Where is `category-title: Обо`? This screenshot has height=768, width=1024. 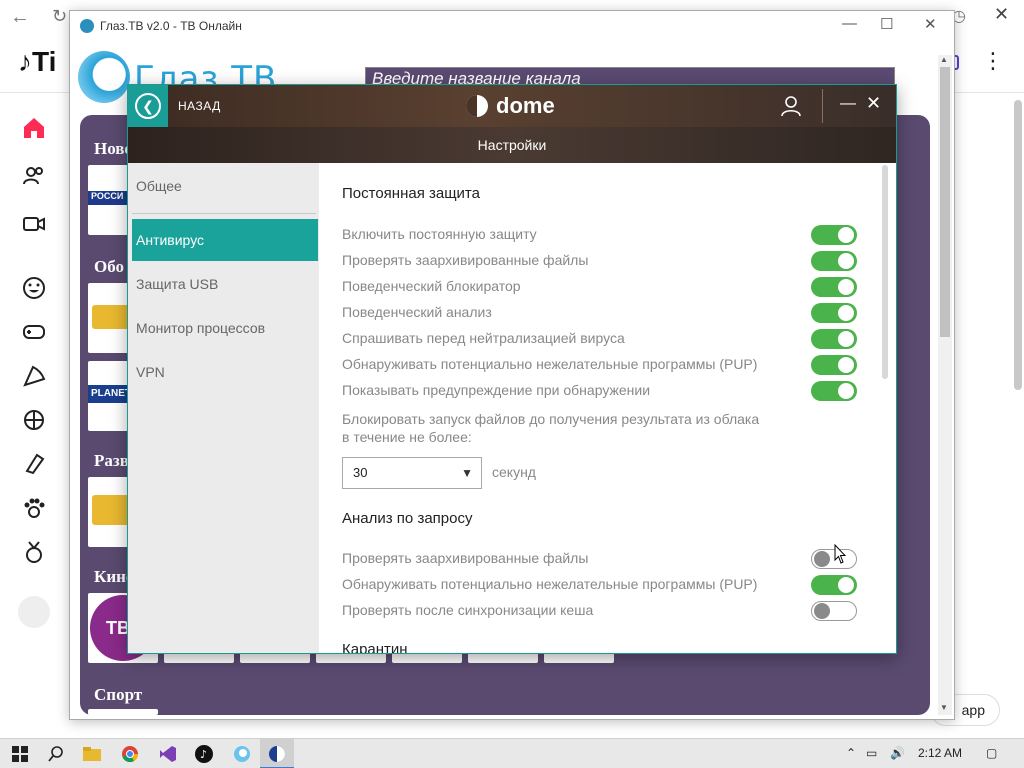 category-title: Обо is located at coordinates (109, 266).